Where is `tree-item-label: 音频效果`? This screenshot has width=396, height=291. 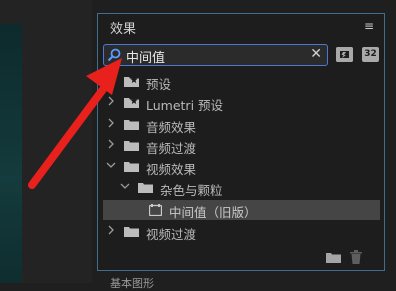
tree-item-label: 音频效果 is located at coordinates (171, 127).